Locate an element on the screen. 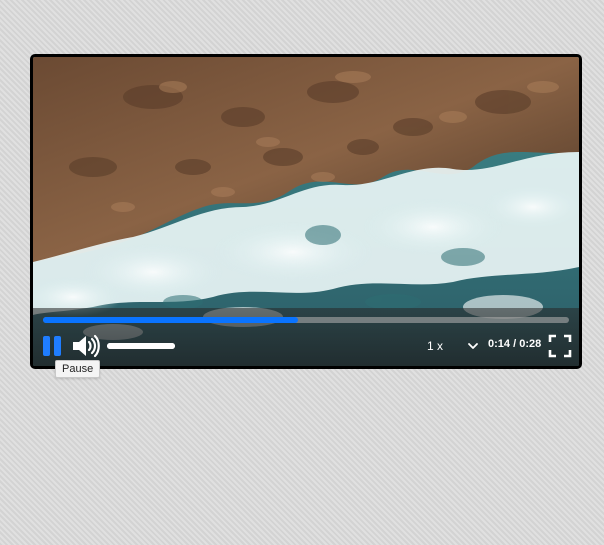  time-display: 0:14 / 0:28 is located at coordinates (514, 344).